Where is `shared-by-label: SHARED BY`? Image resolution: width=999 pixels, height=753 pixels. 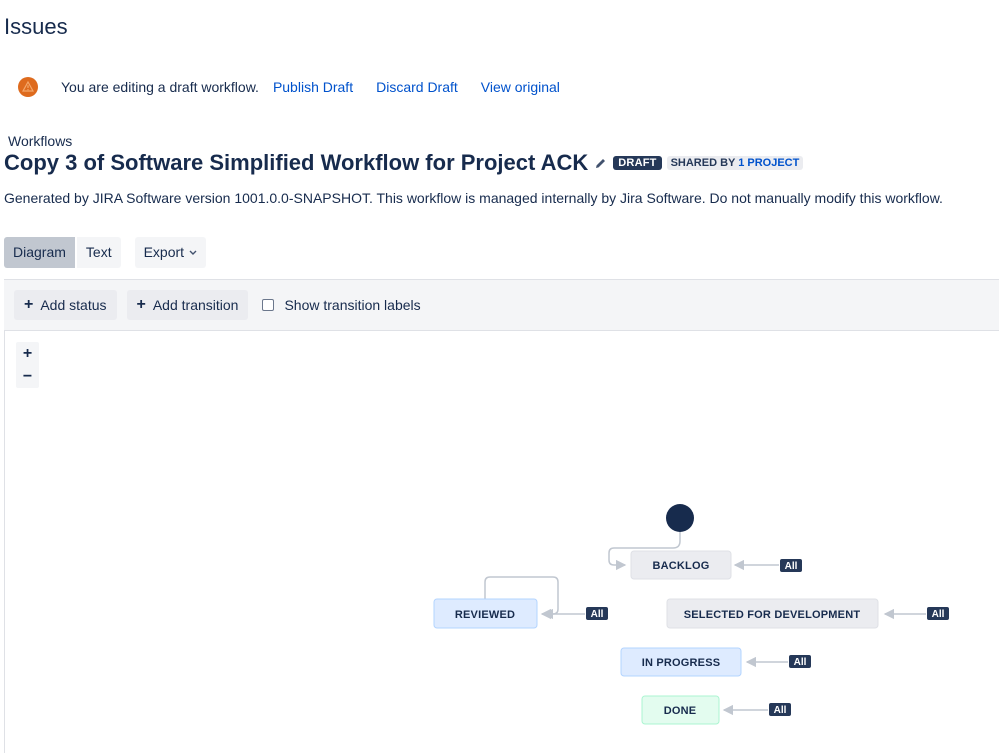 shared-by-label: SHARED BY is located at coordinates (703, 163).